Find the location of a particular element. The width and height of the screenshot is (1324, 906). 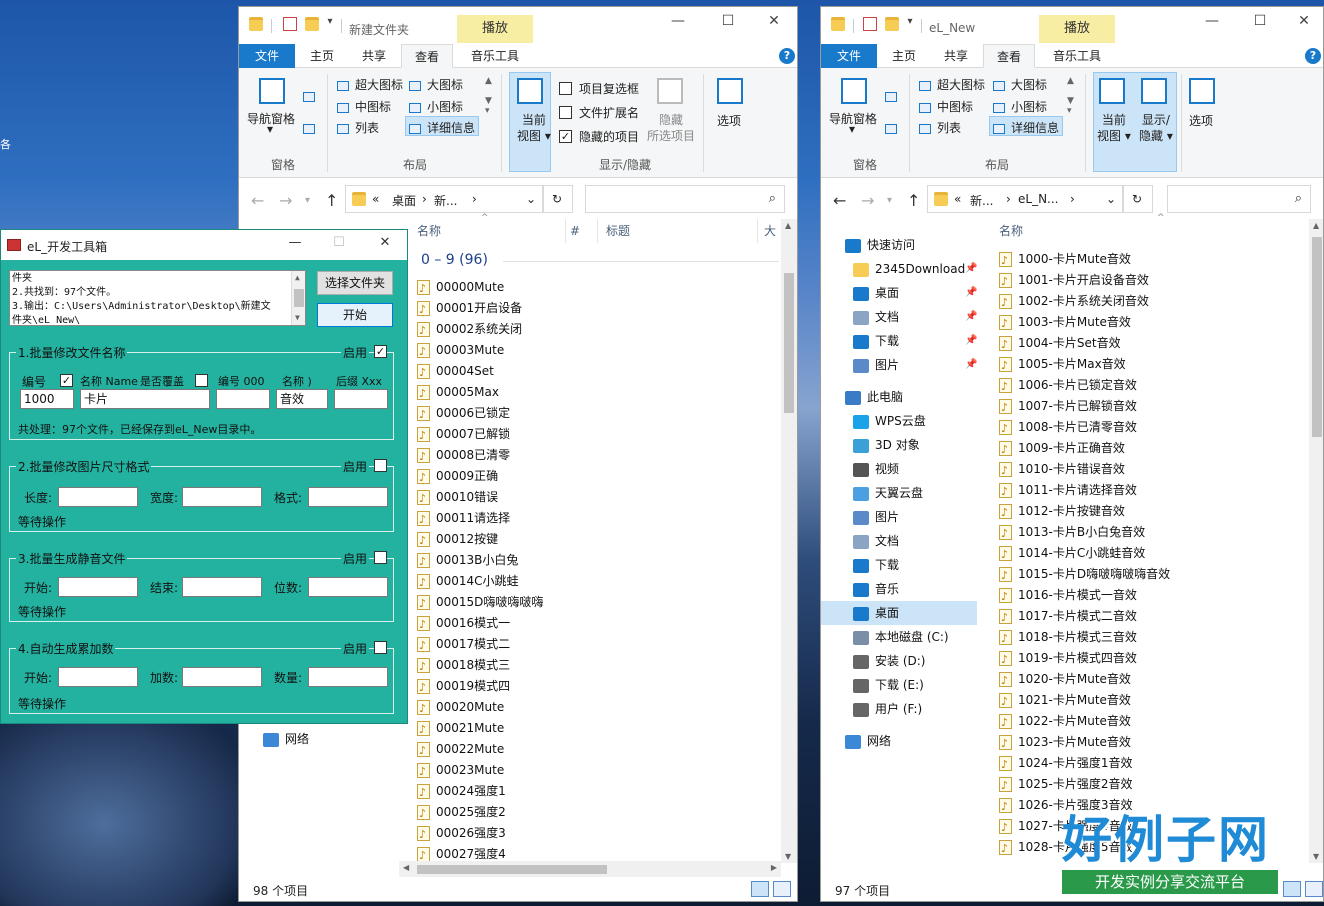

list-item: 00007已解锁 is located at coordinates (463, 435).